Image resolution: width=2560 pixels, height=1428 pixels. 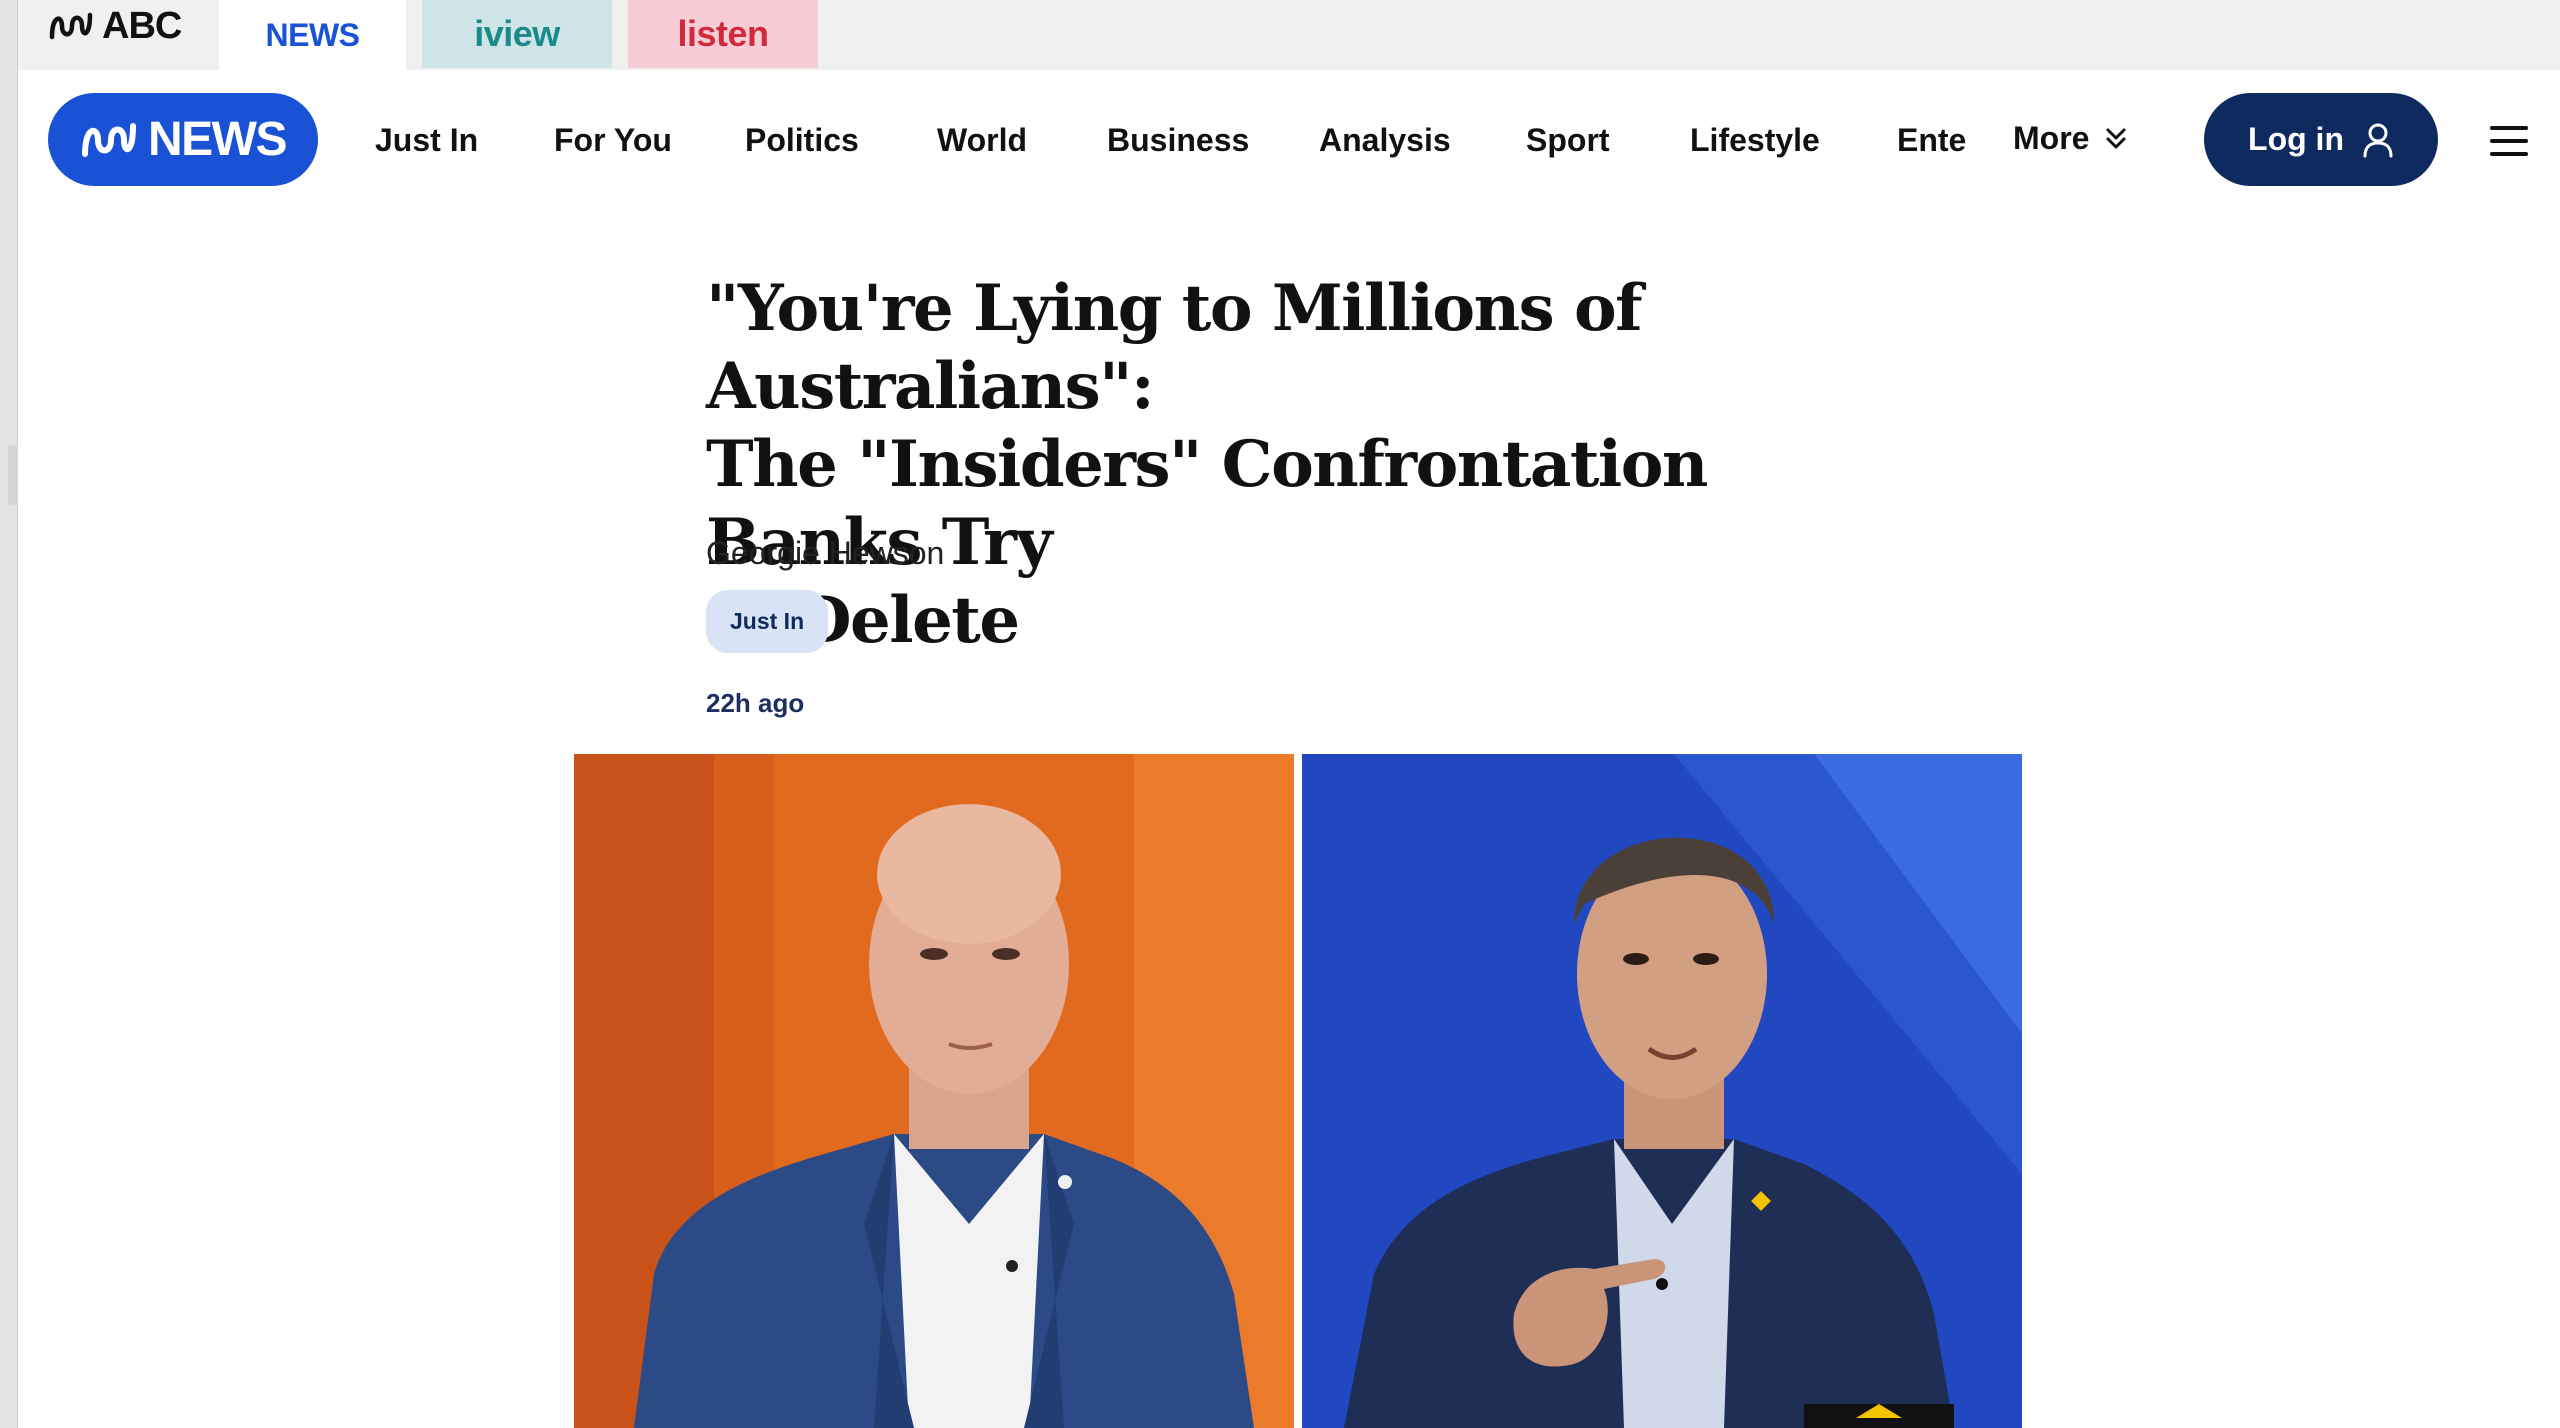 I want to click on abc-news-logo: NEWS, so click(x=183, y=139).